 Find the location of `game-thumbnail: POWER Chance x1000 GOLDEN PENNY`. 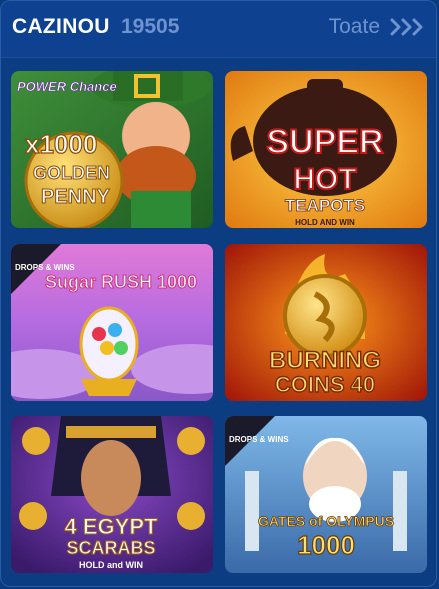

game-thumbnail: POWER Chance x1000 GOLDEN PENNY is located at coordinates (112, 149).